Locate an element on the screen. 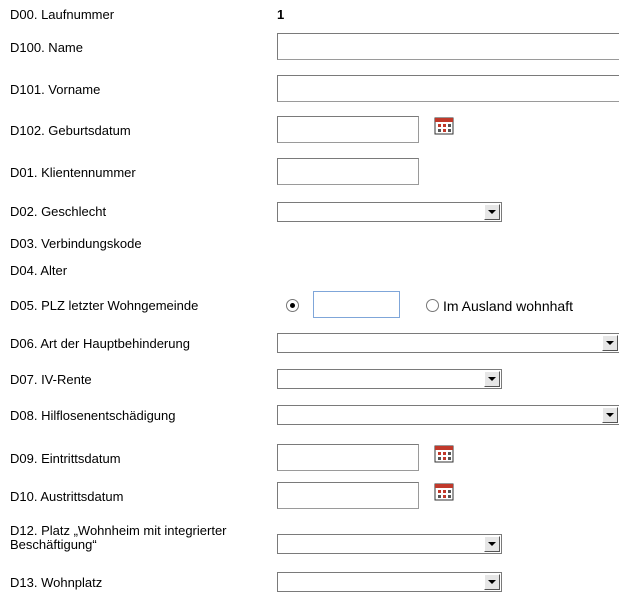  field-label: D00. Laufnummer is located at coordinates (62, 14).